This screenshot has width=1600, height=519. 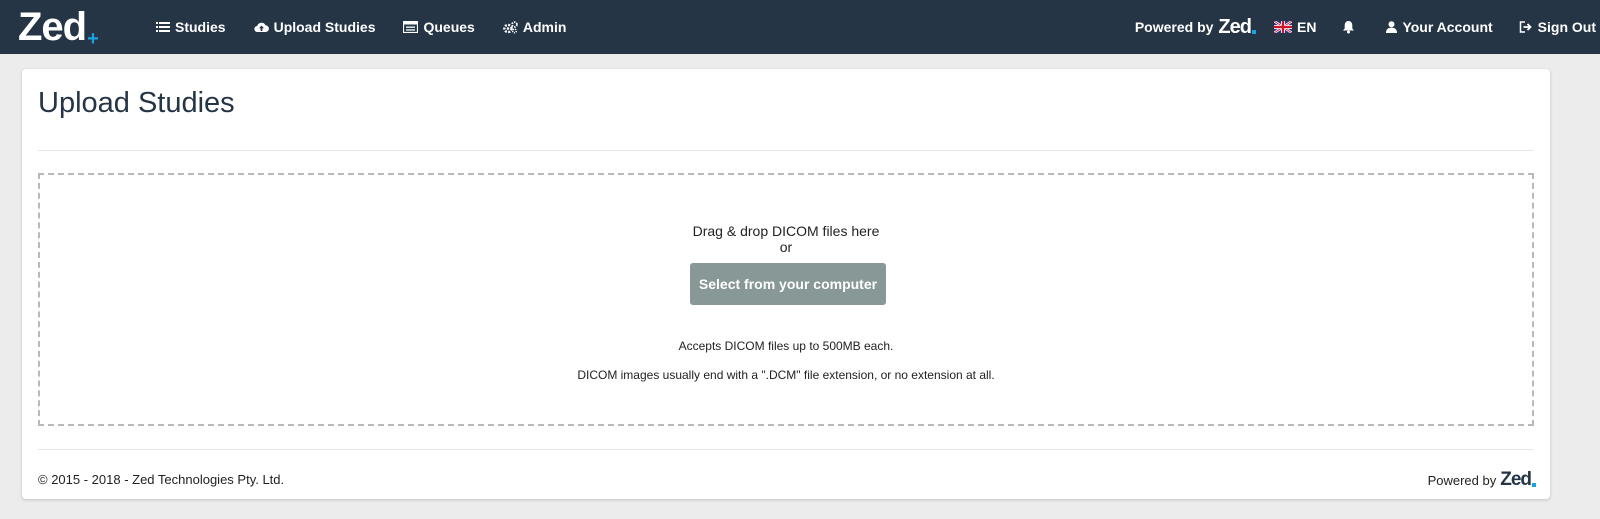 What do you see at coordinates (1447, 27) in the screenshot?
I see `your-account-label: Your Account` at bounding box center [1447, 27].